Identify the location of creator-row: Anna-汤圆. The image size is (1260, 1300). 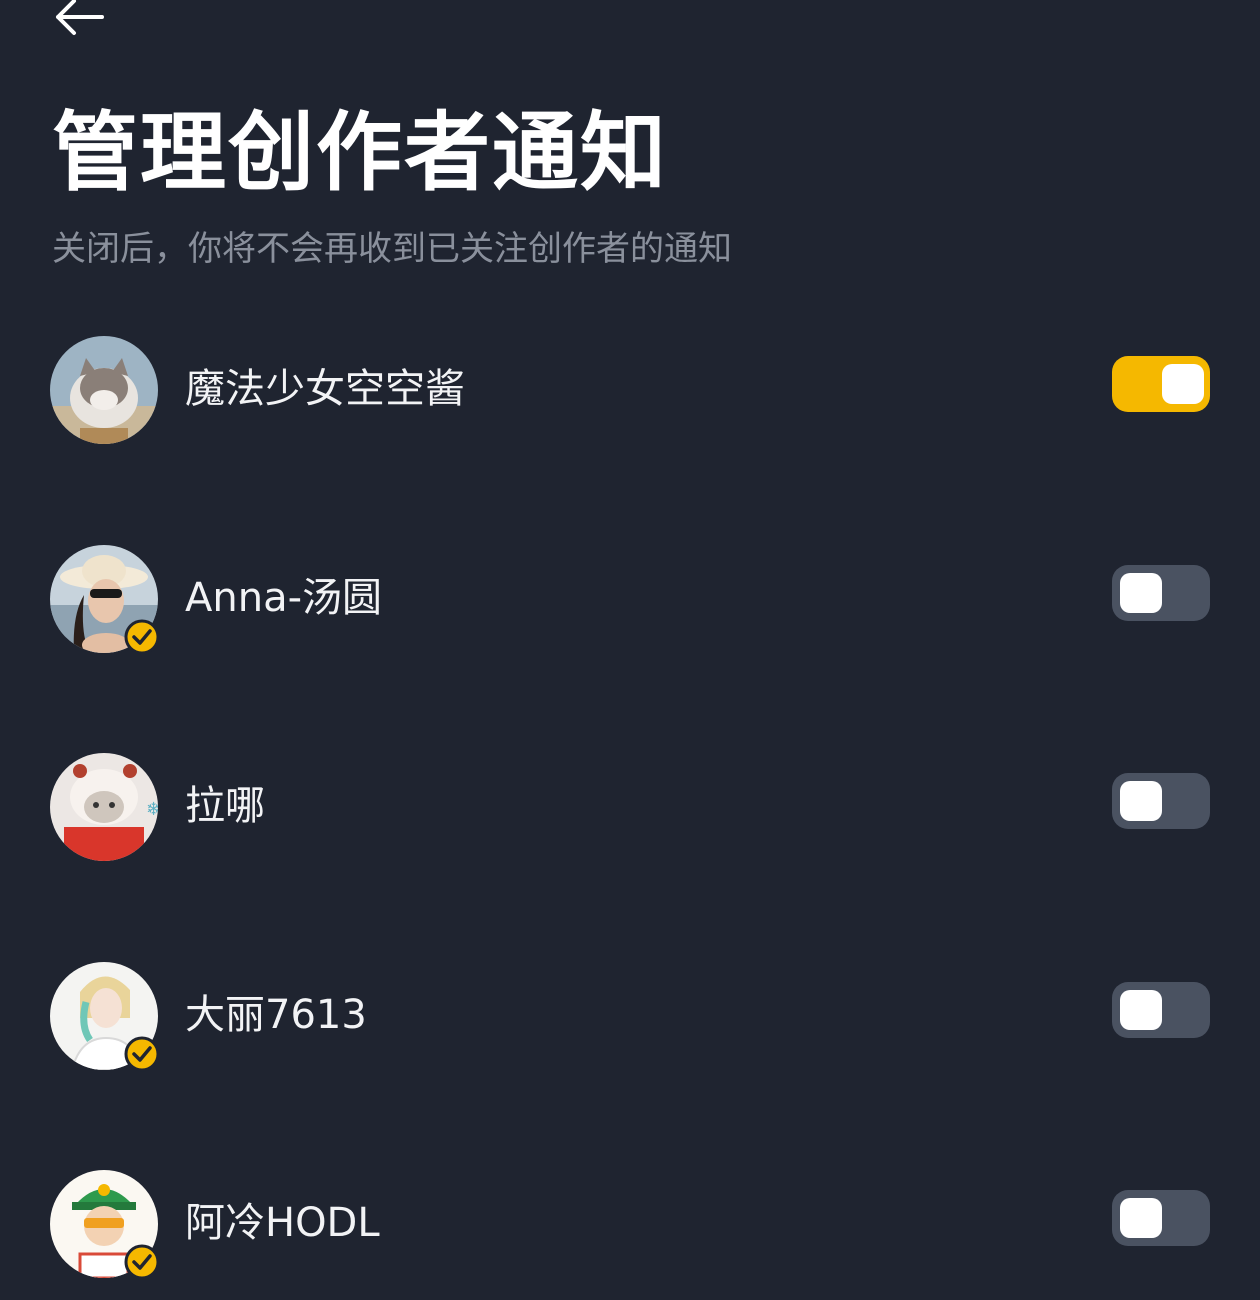
(630, 610).